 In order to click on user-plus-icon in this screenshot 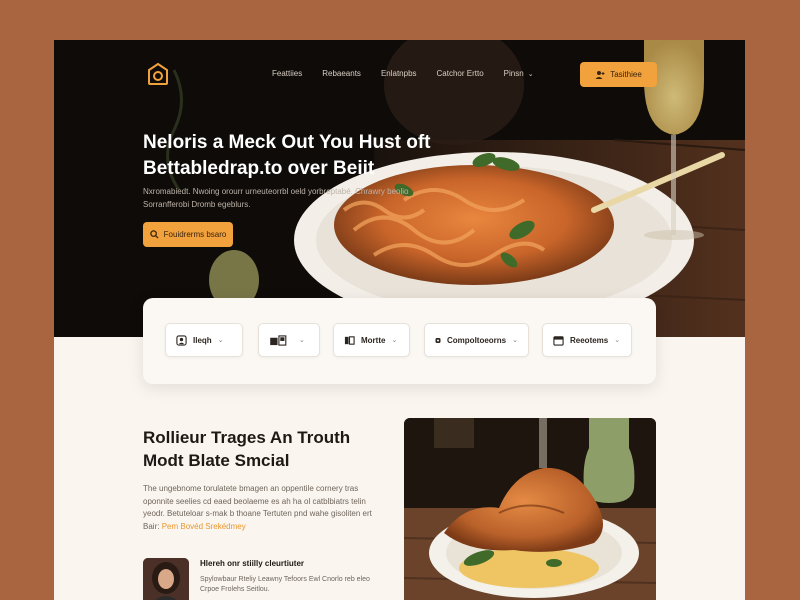, I will do `click(600, 74)`.